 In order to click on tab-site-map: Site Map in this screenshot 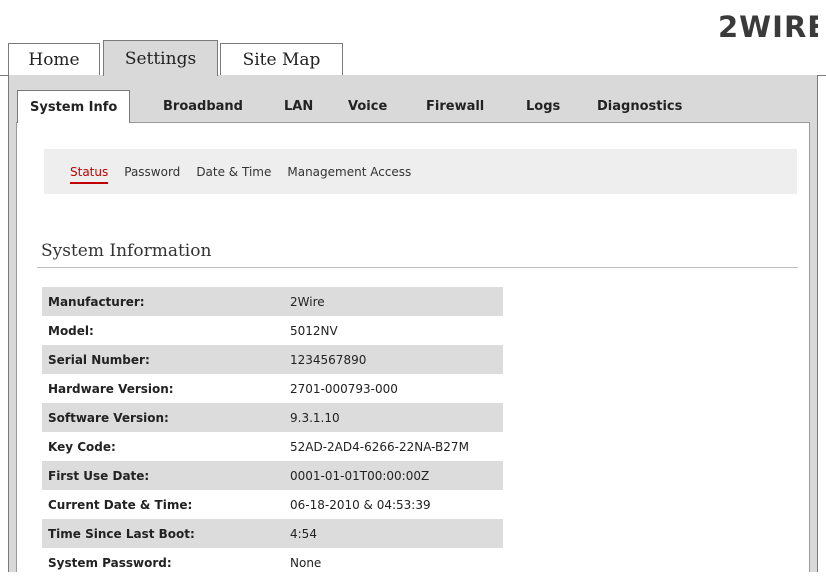, I will do `click(281, 59)`.